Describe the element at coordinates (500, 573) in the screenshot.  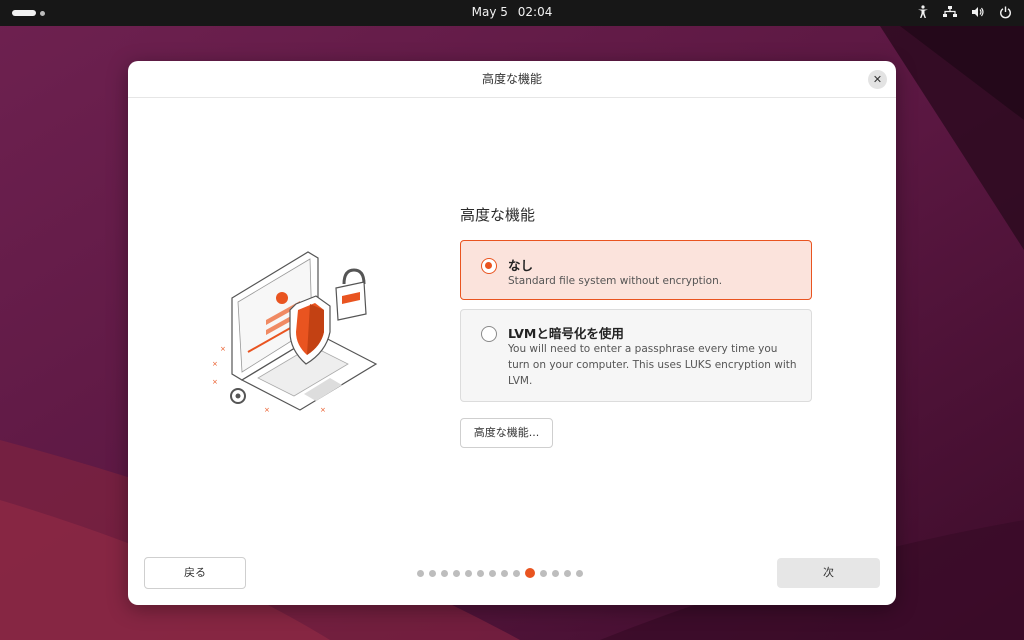
I see `page-indicator` at that location.